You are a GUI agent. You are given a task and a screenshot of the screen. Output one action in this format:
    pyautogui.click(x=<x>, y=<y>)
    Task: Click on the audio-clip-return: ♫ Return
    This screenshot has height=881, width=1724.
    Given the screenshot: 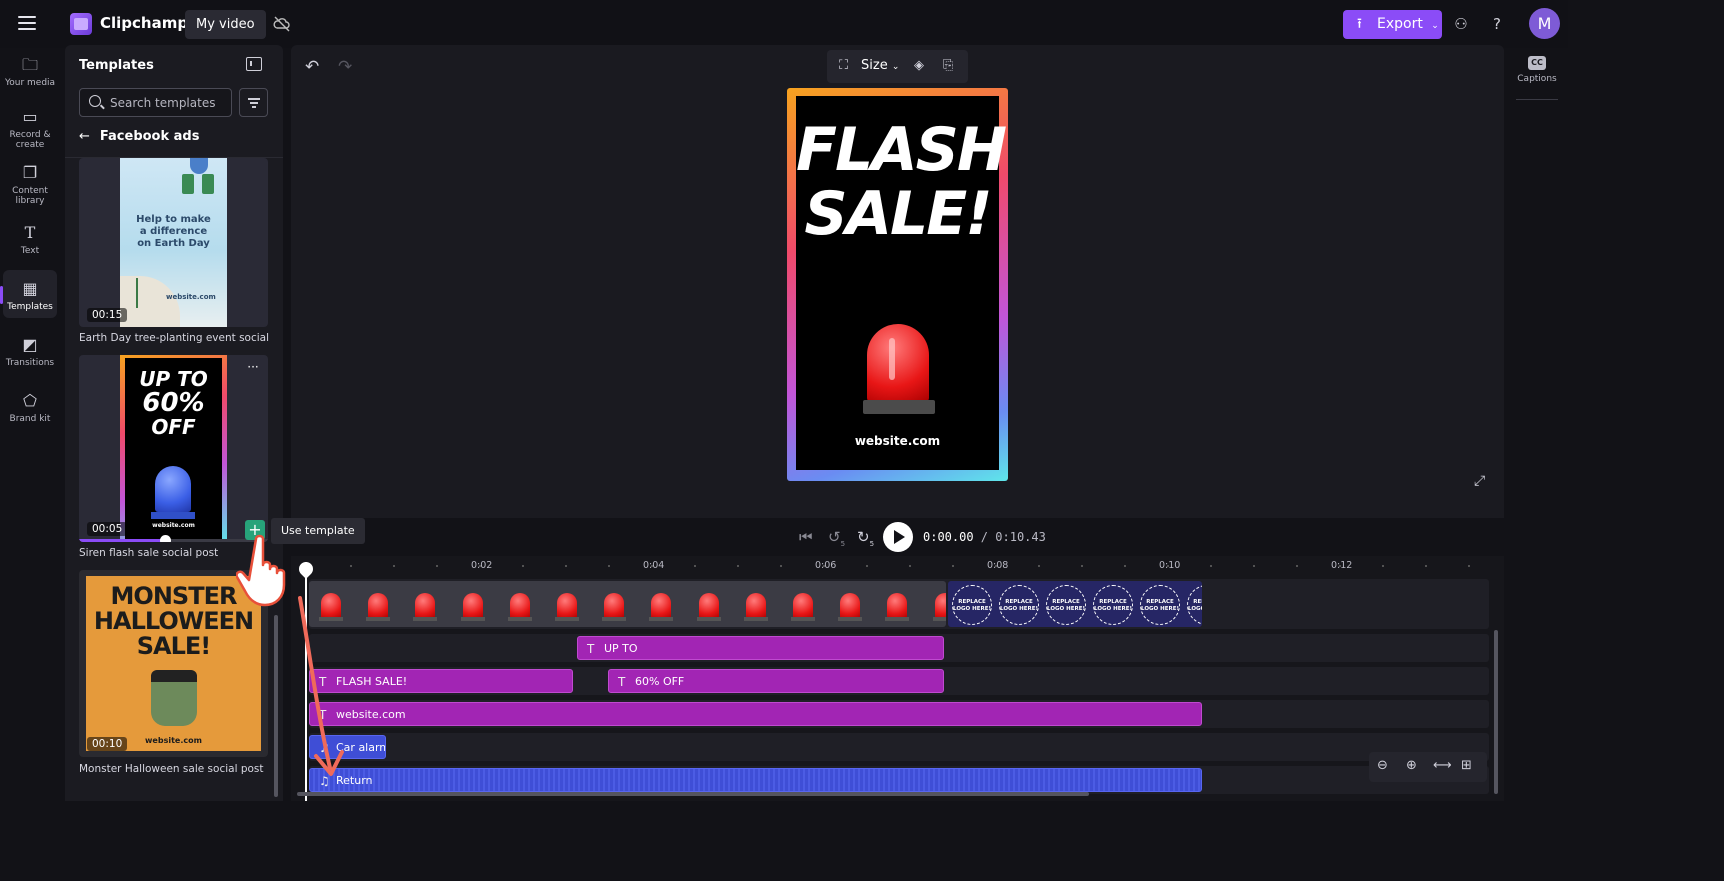 What is the action you would take?
    pyautogui.click(x=755, y=780)
    